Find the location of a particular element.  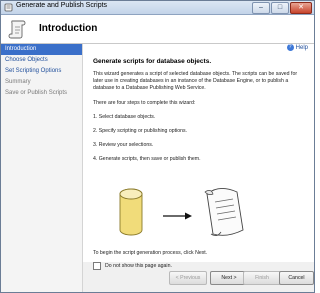

sidebar-item-introduction: Introduction is located at coordinates (41, 49).